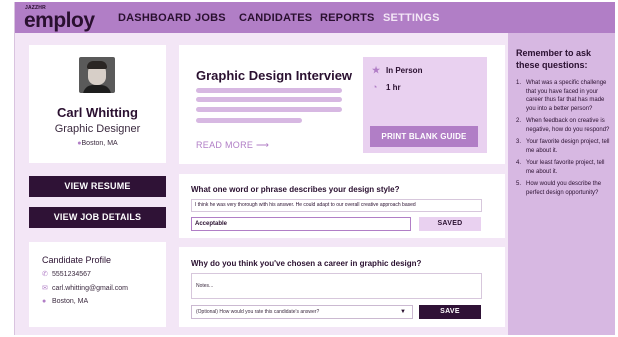  What do you see at coordinates (45, 274) in the screenshot?
I see `phone-icon: ✆` at bounding box center [45, 274].